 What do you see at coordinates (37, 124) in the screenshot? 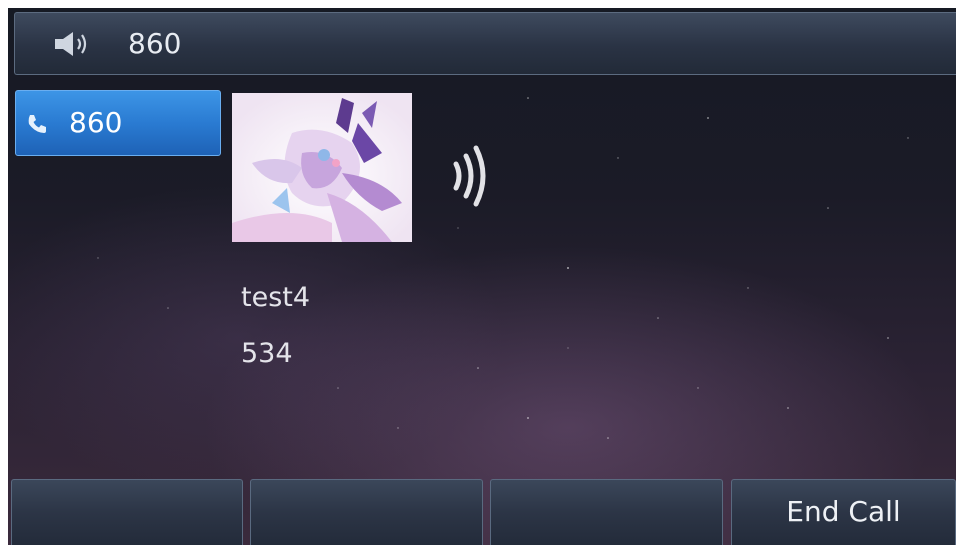
I see `phone-icon` at bounding box center [37, 124].